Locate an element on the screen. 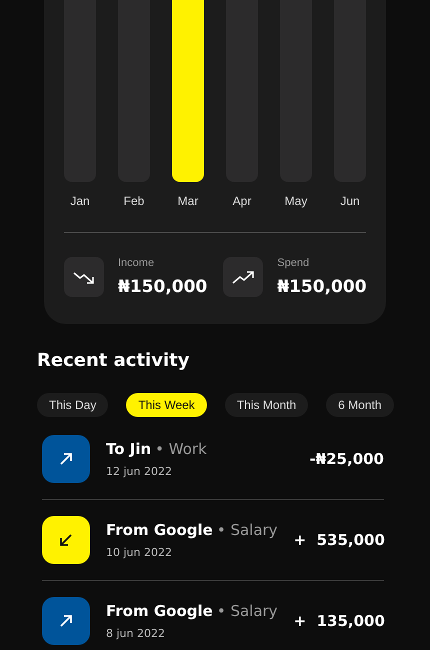 This screenshot has width=430, height=650. transaction-amount: + 535,000 is located at coordinates (339, 540).